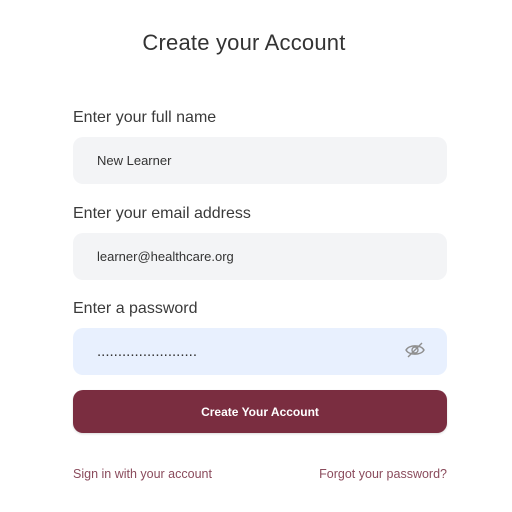 The image size is (512, 512). I want to click on password-input, so click(260, 351).